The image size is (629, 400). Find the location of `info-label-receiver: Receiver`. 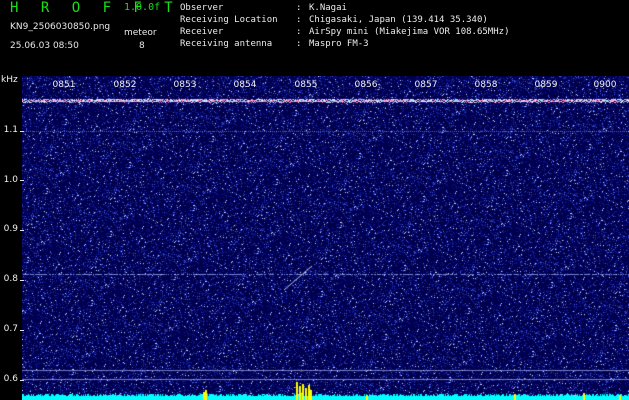

info-label-receiver: Receiver is located at coordinates (202, 32).